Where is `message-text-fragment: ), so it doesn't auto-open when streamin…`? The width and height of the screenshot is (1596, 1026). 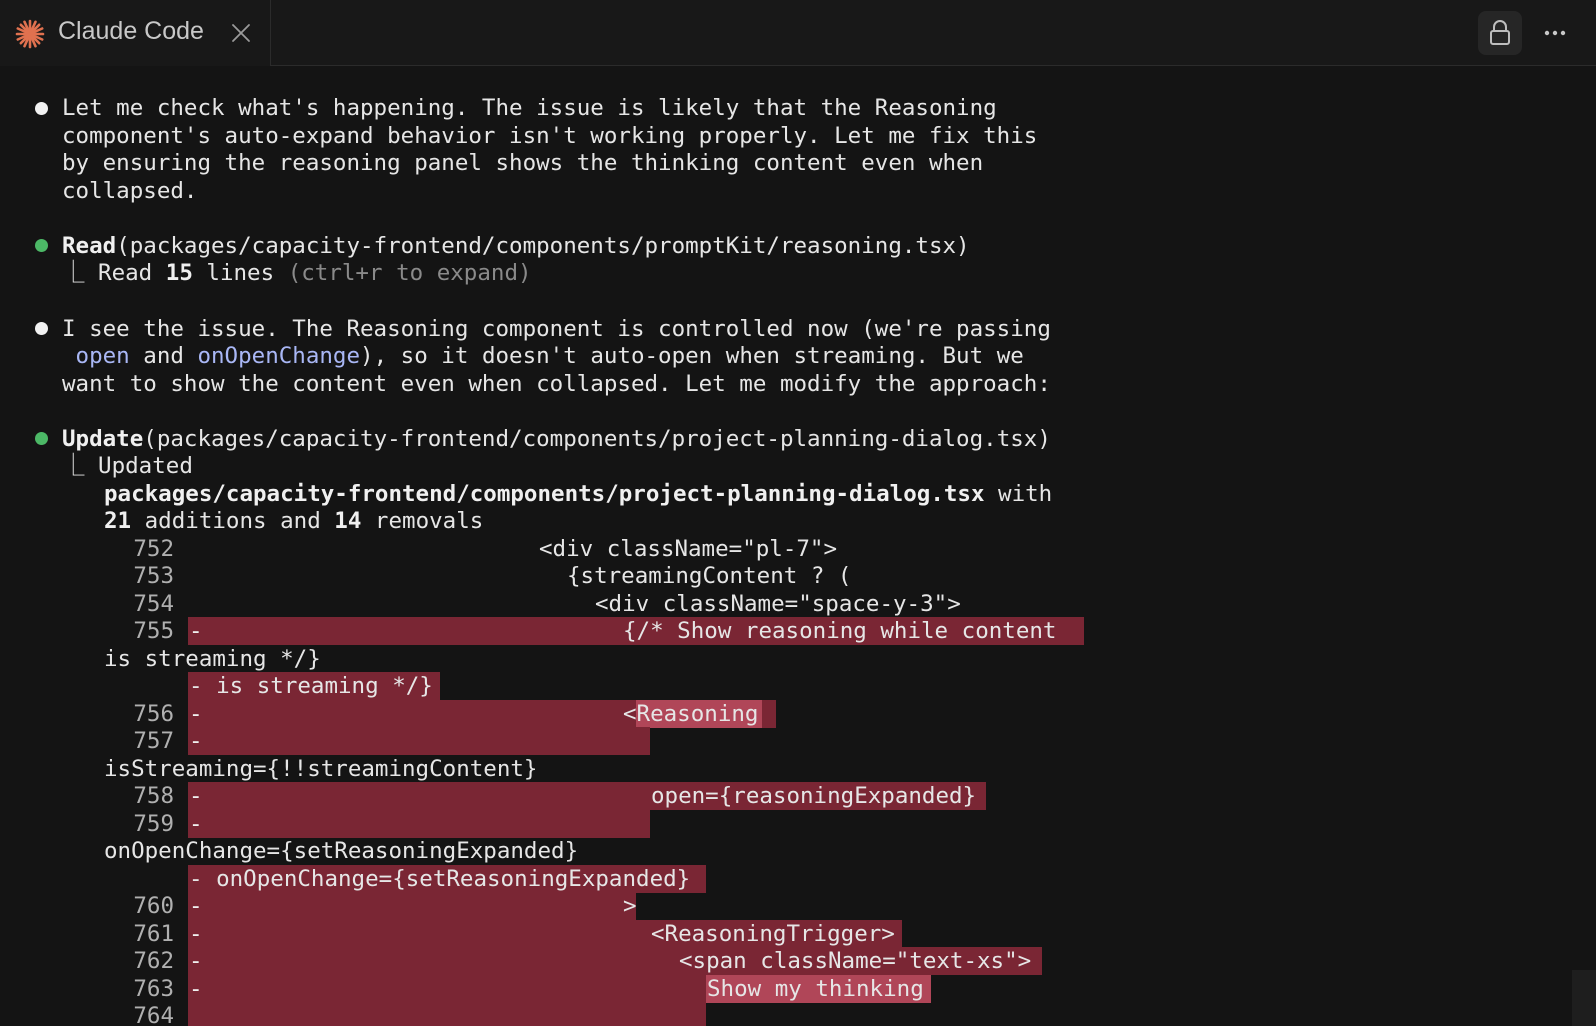
message-text-fragment: ), so it doesn't auto-open when streamin… is located at coordinates (692, 356).